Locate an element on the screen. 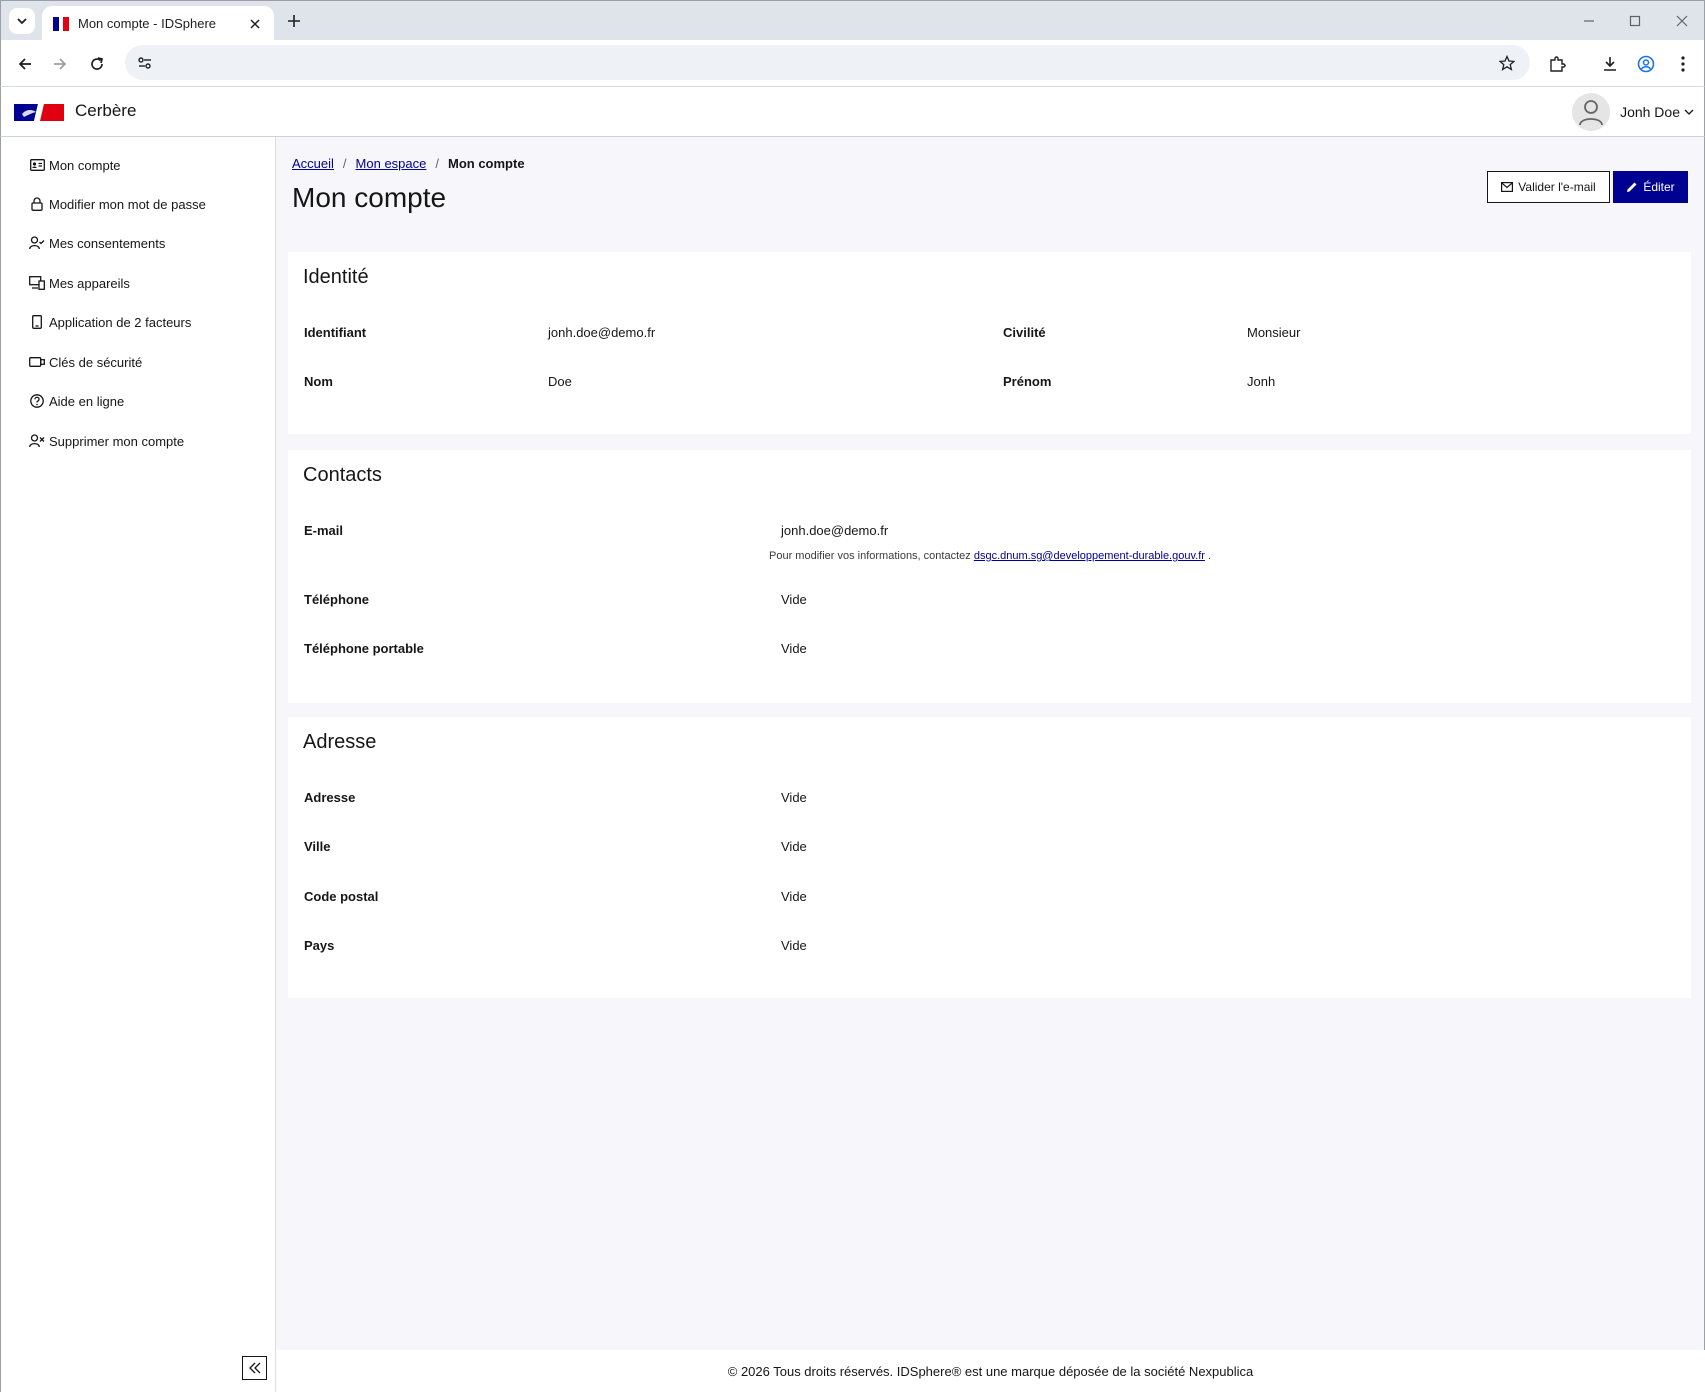  prenom-label: Prénom is located at coordinates (1027, 381).